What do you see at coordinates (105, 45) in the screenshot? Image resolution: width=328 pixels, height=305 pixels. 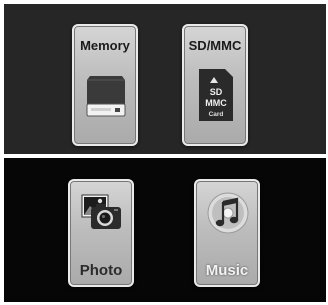 I see `memory-label: Memory` at bounding box center [105, 45].